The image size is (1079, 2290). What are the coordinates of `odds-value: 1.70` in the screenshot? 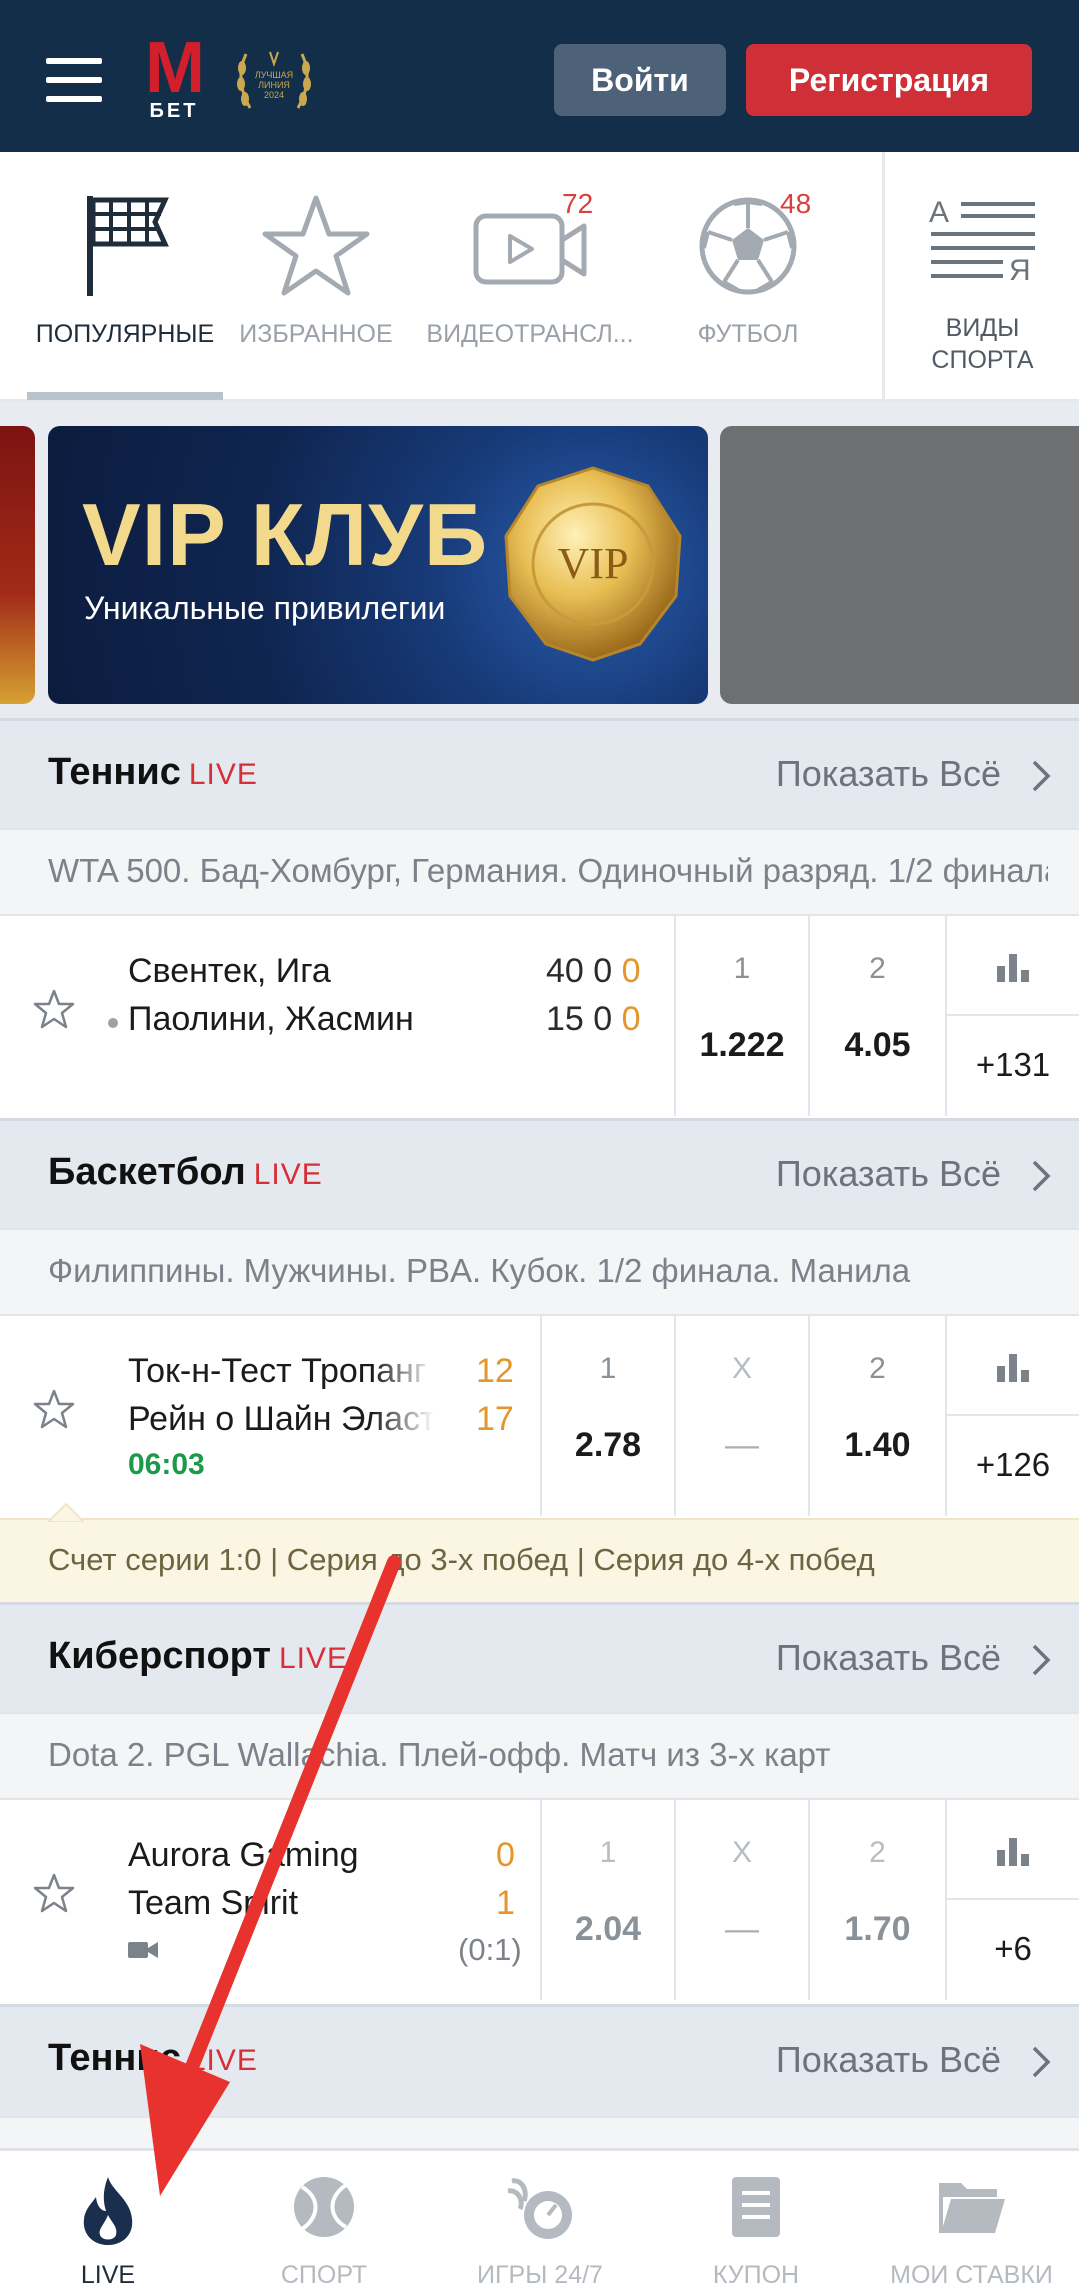 It's located at (877, 1929).